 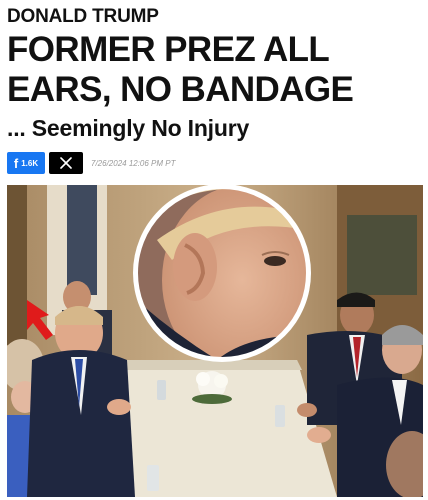 I want to click on share-bar: f 1.6K 7/26/2024 12:06 PM PT, so click(x=91, y=163).